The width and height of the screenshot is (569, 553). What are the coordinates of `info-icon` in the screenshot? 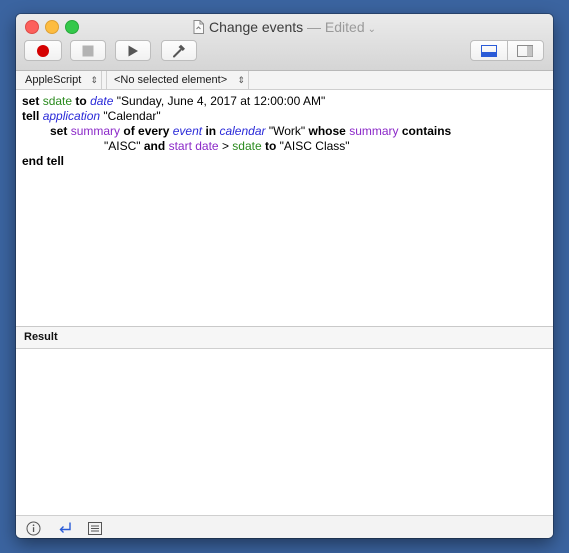 It's located at (33, 528).